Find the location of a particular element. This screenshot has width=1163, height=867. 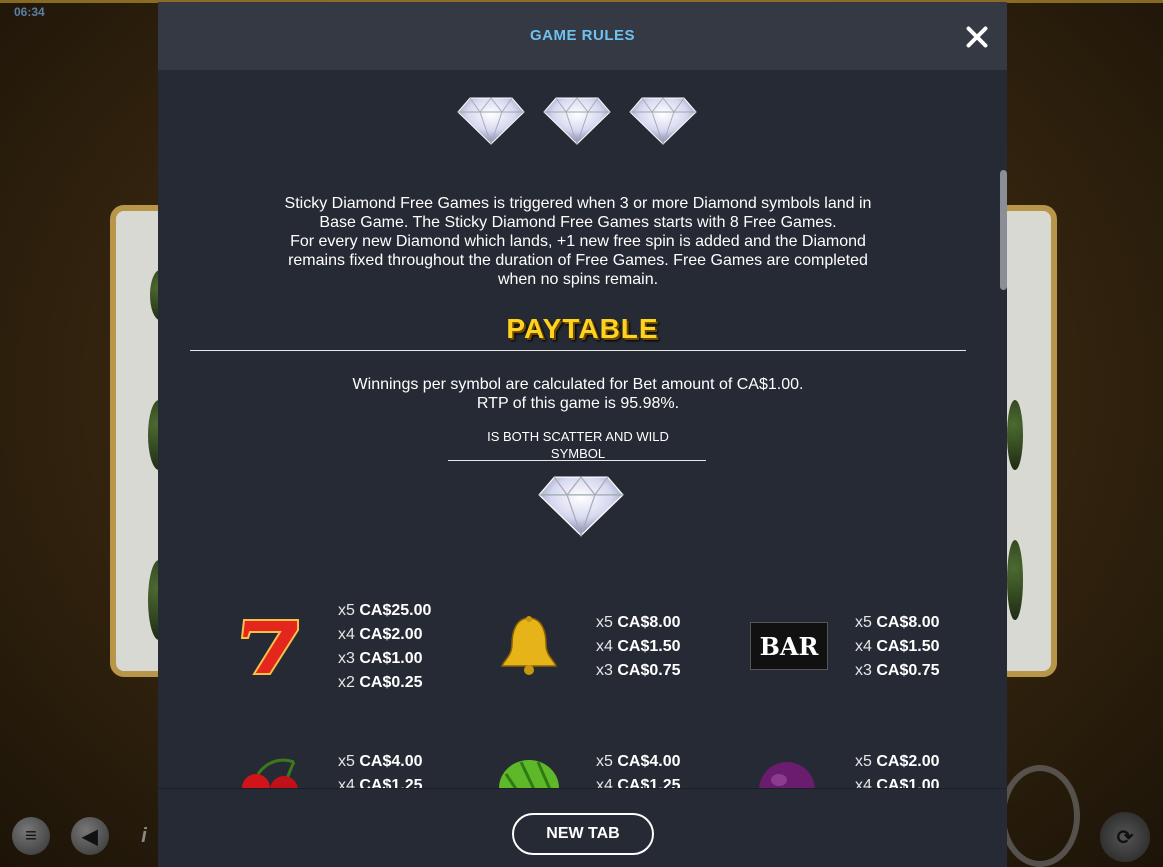

rtp-text: RTP of this game is 95.98%. is located at coordinates (578, 403).